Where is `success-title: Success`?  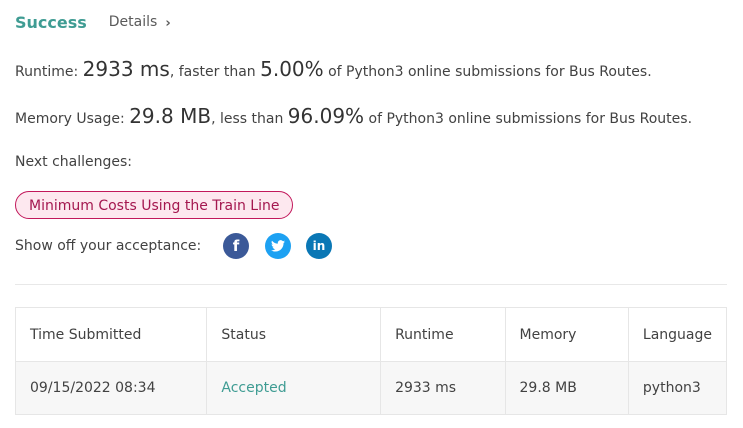
success-title: Success is located at coordinates (51, 22).